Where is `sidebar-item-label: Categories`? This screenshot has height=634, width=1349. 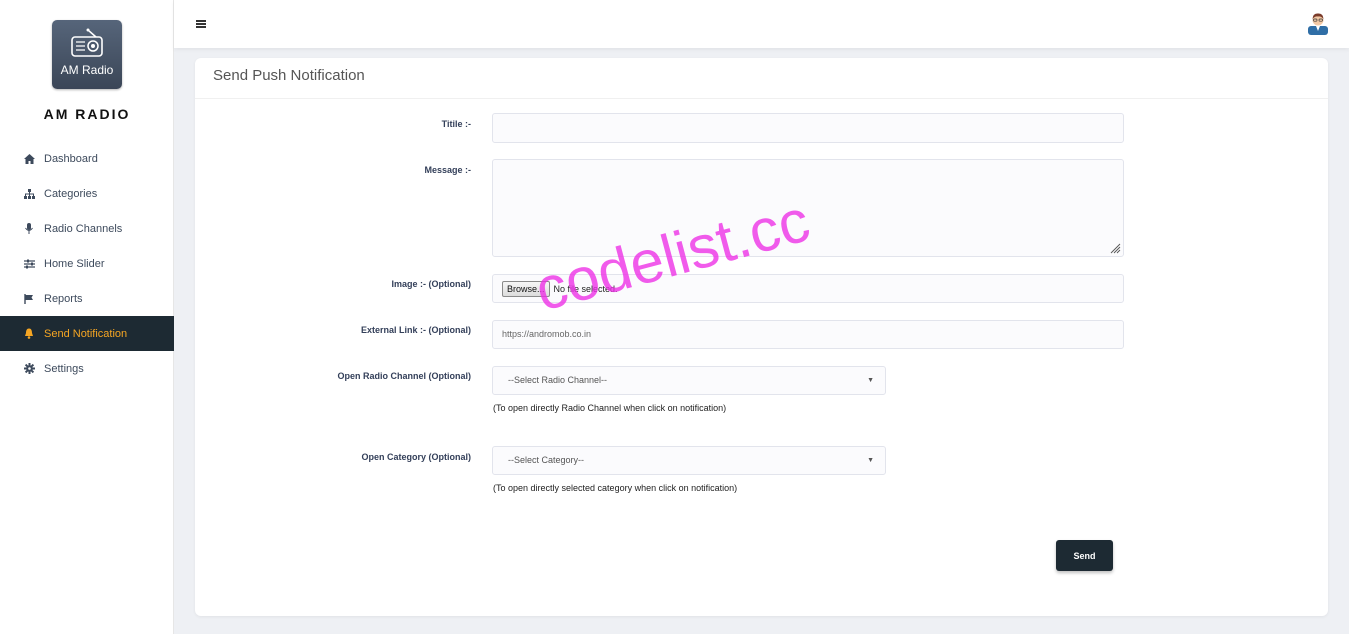
sidebar-item-label: Categories is located at coordinates (71, 193).